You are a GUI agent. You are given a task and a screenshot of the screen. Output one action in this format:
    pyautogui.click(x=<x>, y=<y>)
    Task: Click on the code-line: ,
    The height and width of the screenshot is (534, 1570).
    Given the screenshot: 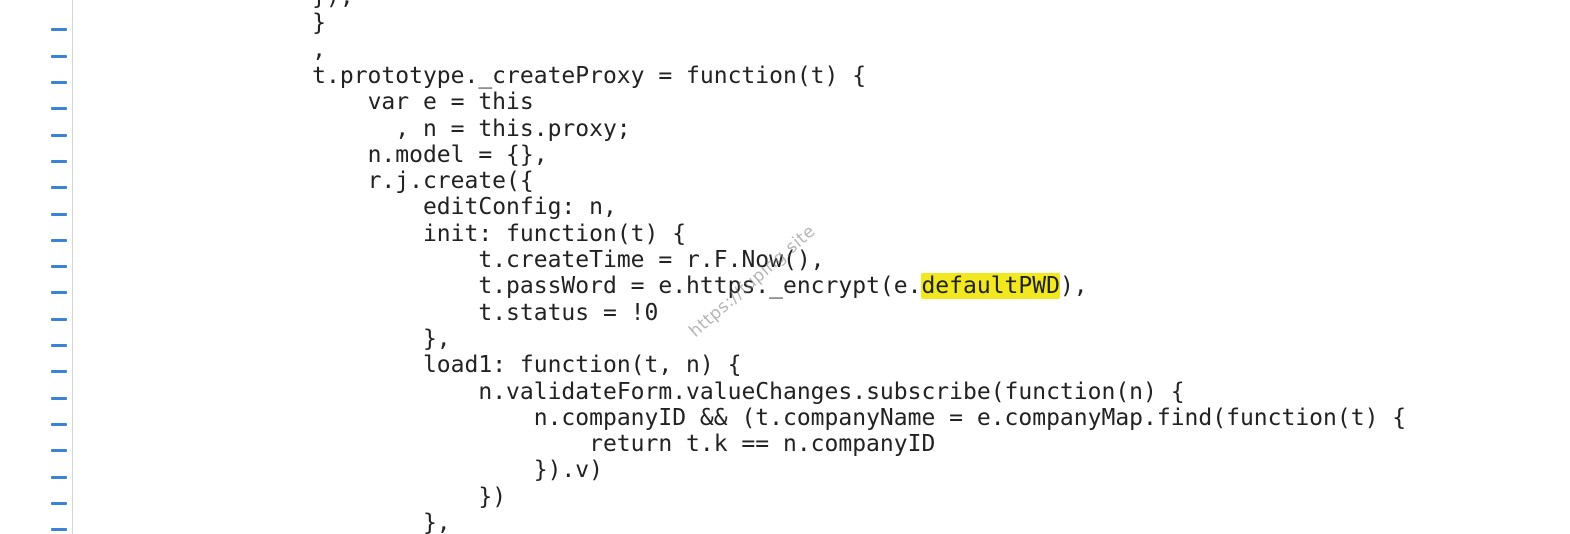 What is the action you would take?
    pyautogui.click(x=236, y=50)
    